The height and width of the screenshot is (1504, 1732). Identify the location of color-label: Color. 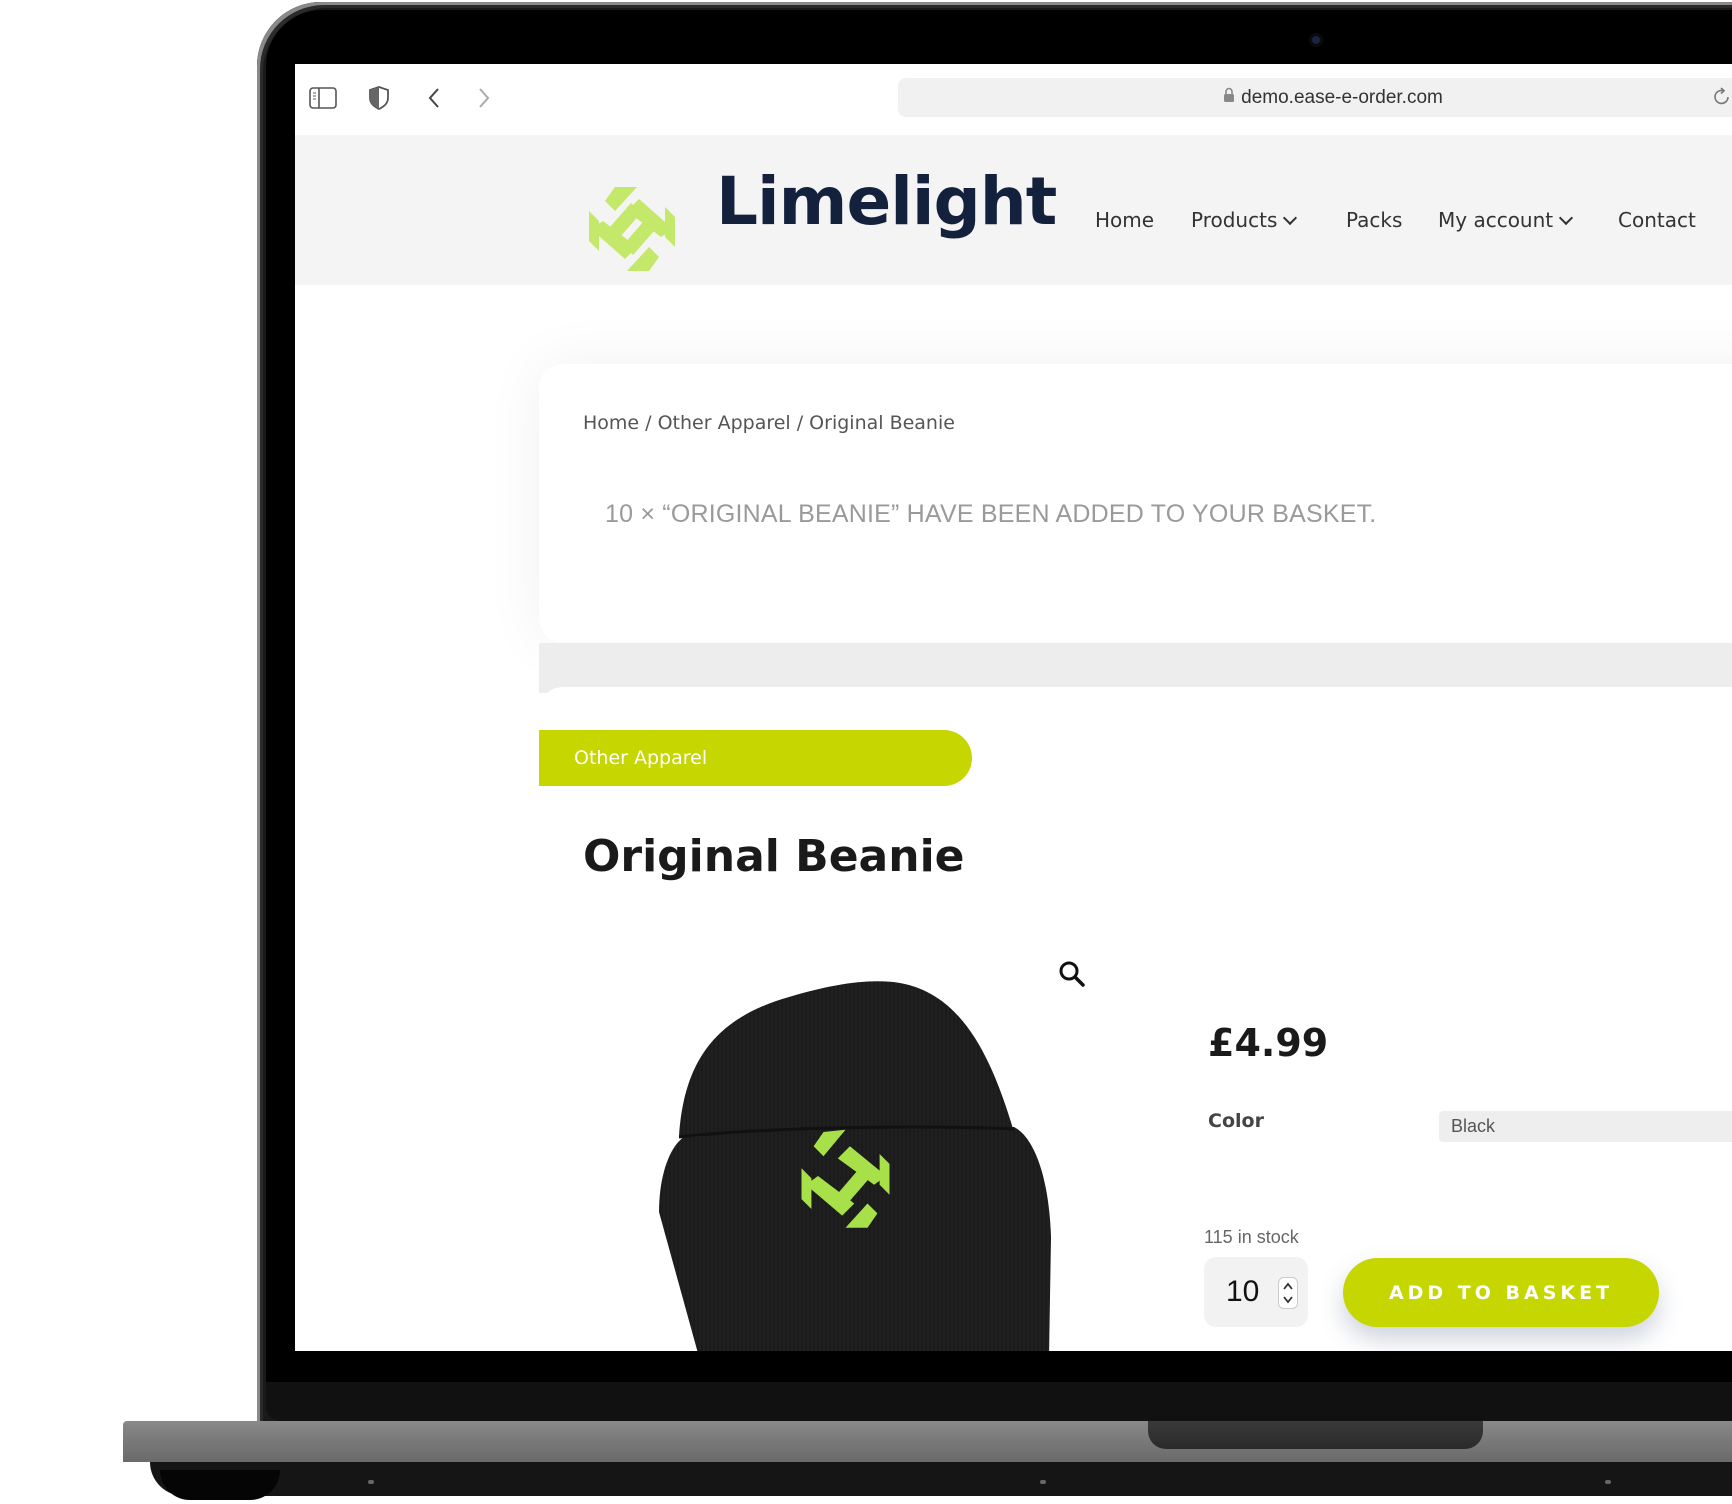
(1236, 1121).